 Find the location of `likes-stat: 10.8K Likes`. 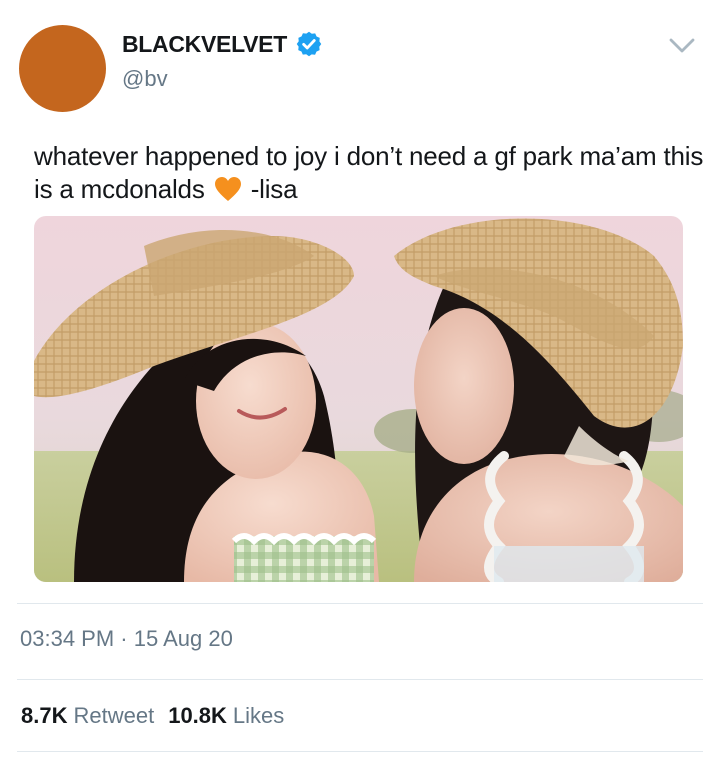

likes-stat: 10.8K Likes is located at coordinates (226, 716).